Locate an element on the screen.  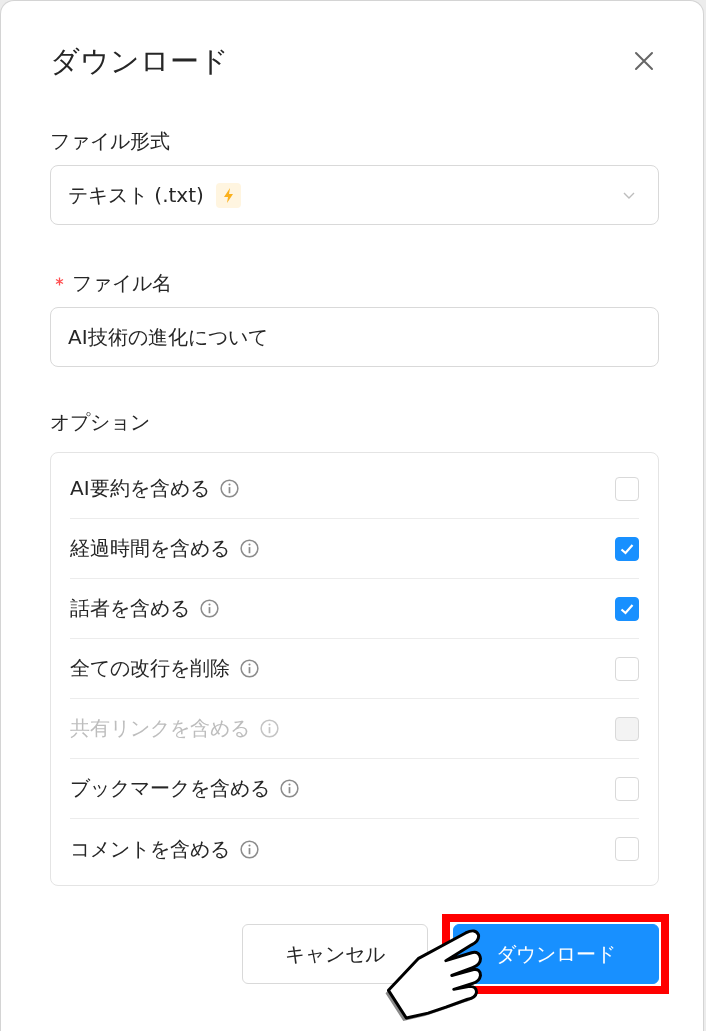
option-label: AI要約を含める is located at coordinates (140, 488).